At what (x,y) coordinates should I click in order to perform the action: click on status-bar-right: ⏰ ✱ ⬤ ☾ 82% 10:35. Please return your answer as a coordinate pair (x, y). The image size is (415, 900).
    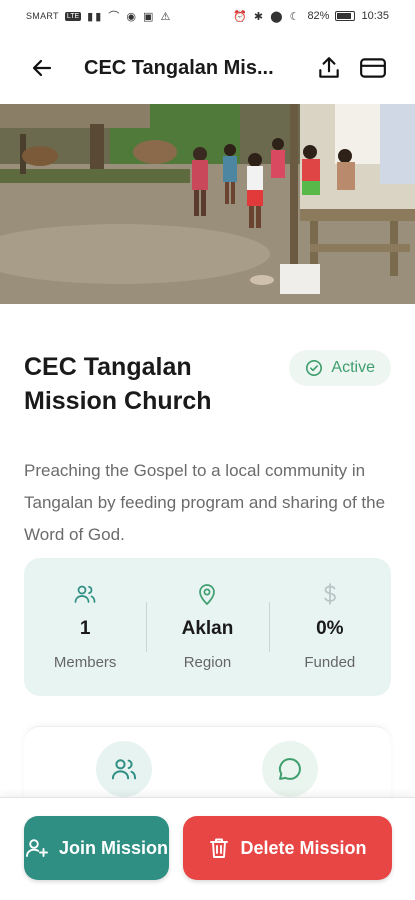
    Looking at the image, I should click on (311, 16).